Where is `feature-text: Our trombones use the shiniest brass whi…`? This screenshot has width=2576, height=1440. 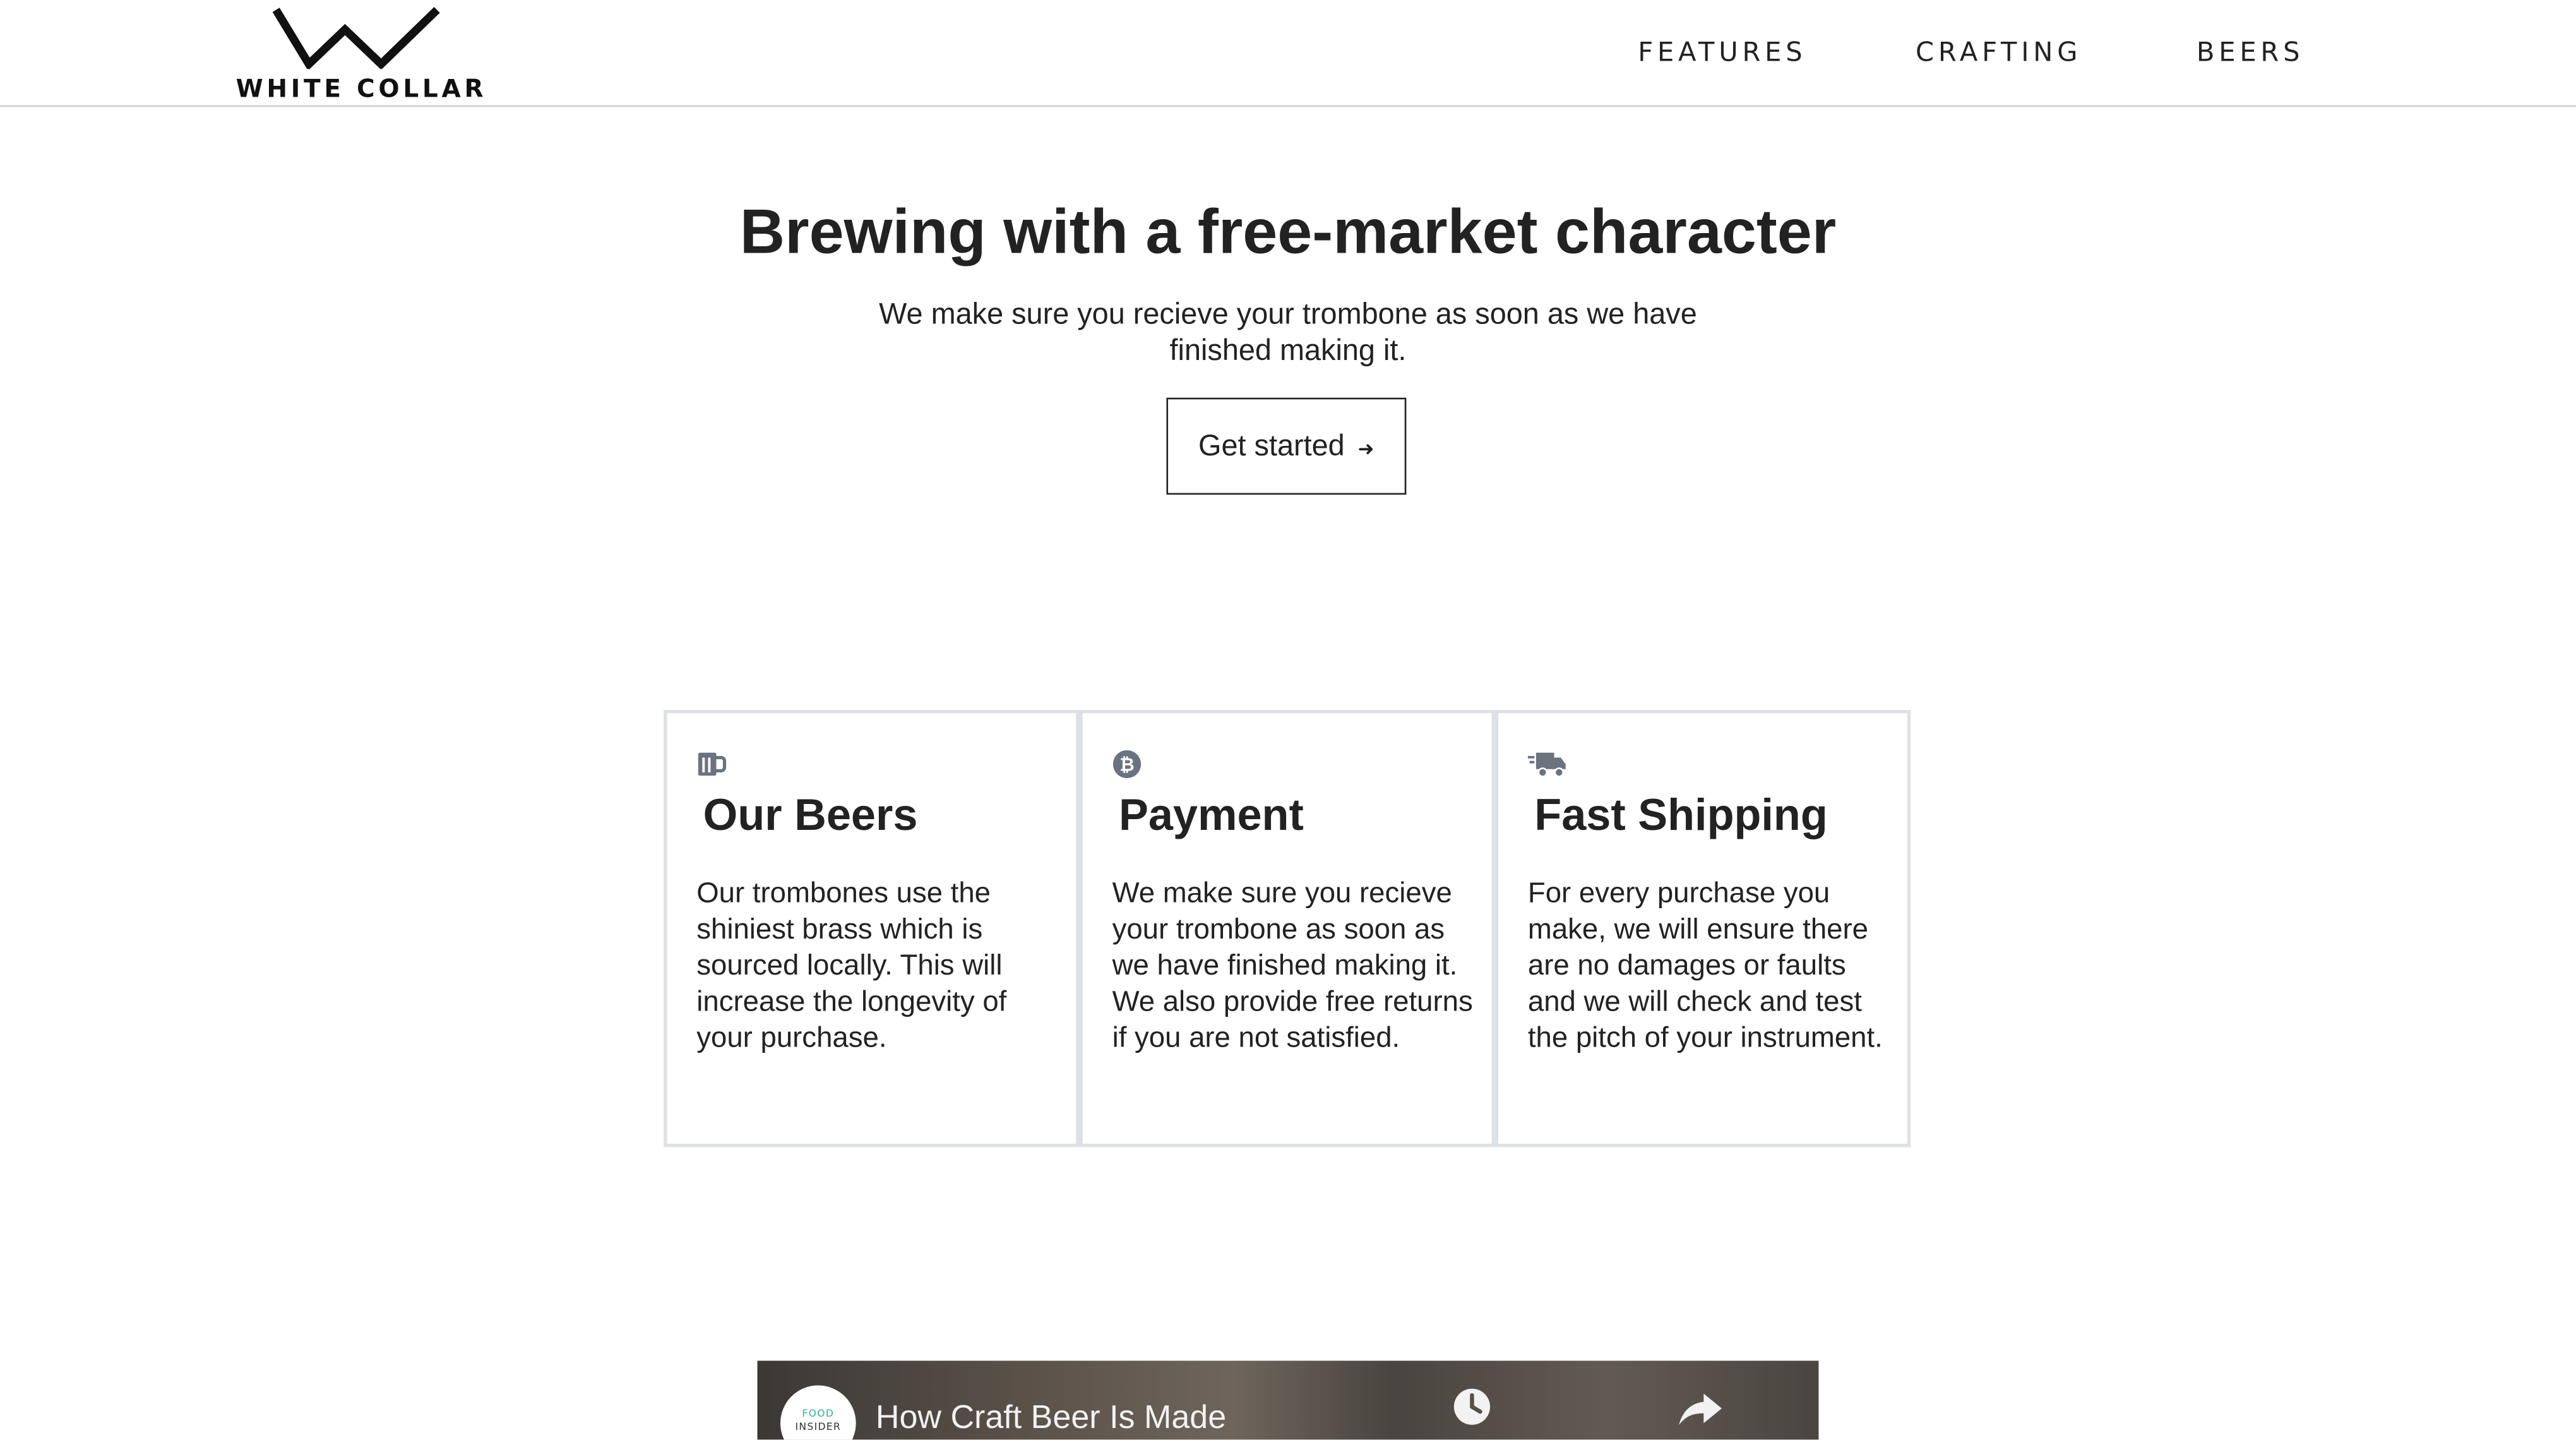
feature-text: Our trombones use the shiniest brass whi… is located at coordinates (851, 964).